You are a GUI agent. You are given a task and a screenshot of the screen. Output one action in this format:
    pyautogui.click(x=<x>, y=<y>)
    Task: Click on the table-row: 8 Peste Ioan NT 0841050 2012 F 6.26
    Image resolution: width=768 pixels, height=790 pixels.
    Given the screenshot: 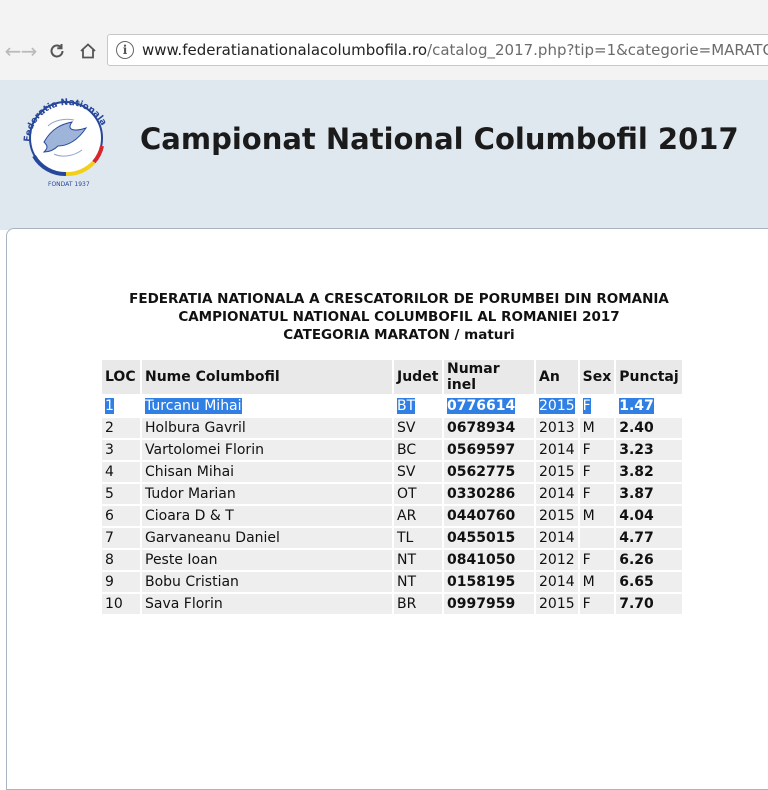 What is the action you would take?
    pyautogui.click(x=392, y=560)
    